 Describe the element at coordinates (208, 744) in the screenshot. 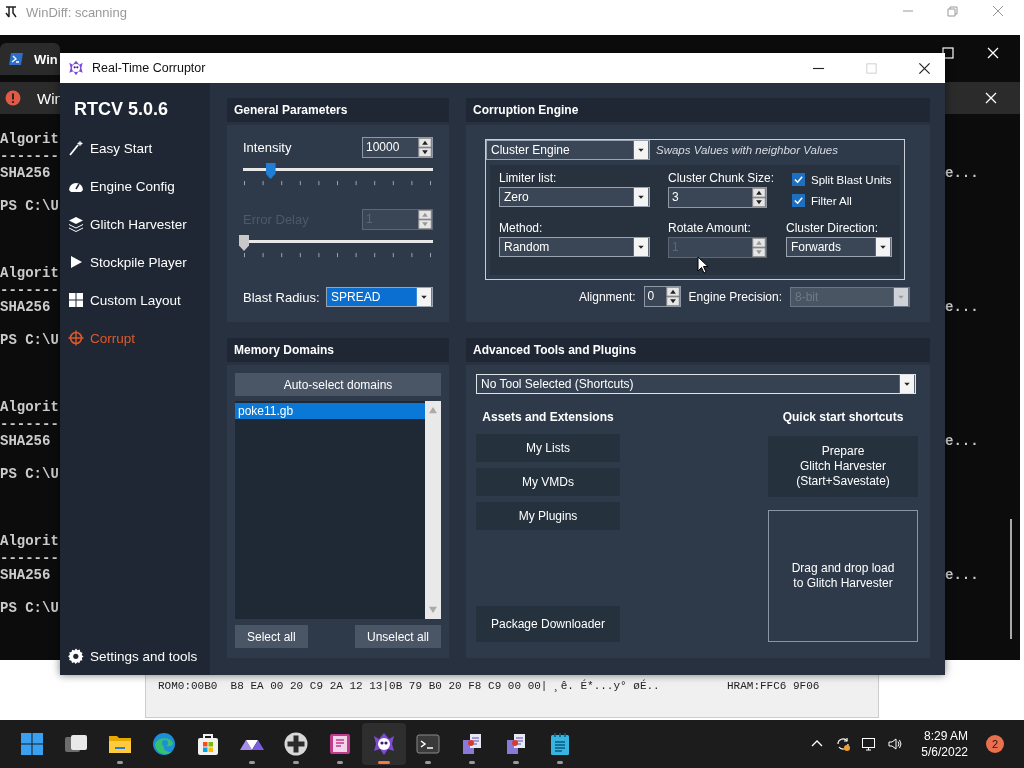

I see `store-icon` at that location.